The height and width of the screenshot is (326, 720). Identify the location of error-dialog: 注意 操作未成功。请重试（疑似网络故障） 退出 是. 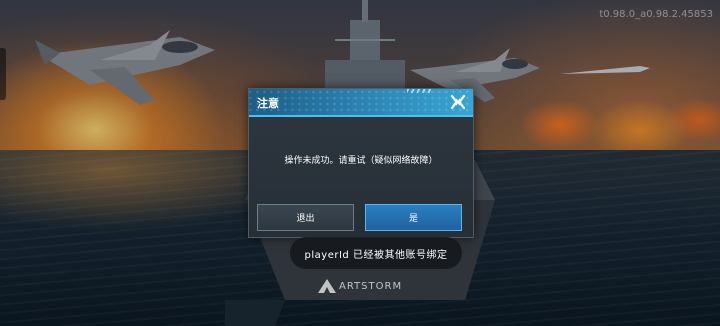
(361, 163).